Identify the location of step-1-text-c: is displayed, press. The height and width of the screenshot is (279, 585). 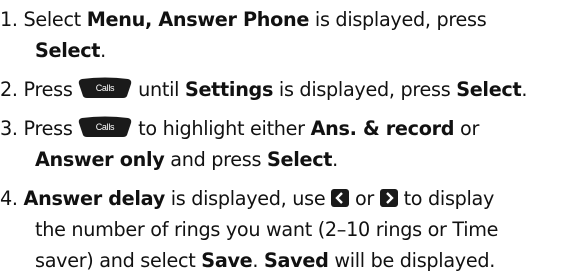
(398, 19).